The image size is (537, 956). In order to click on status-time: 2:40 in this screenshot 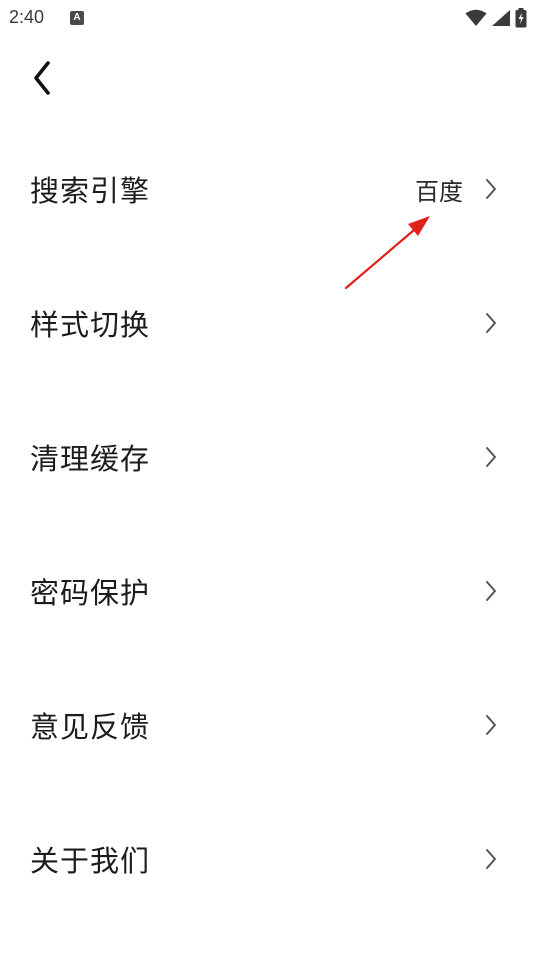, I will do `click(27, 17)`.